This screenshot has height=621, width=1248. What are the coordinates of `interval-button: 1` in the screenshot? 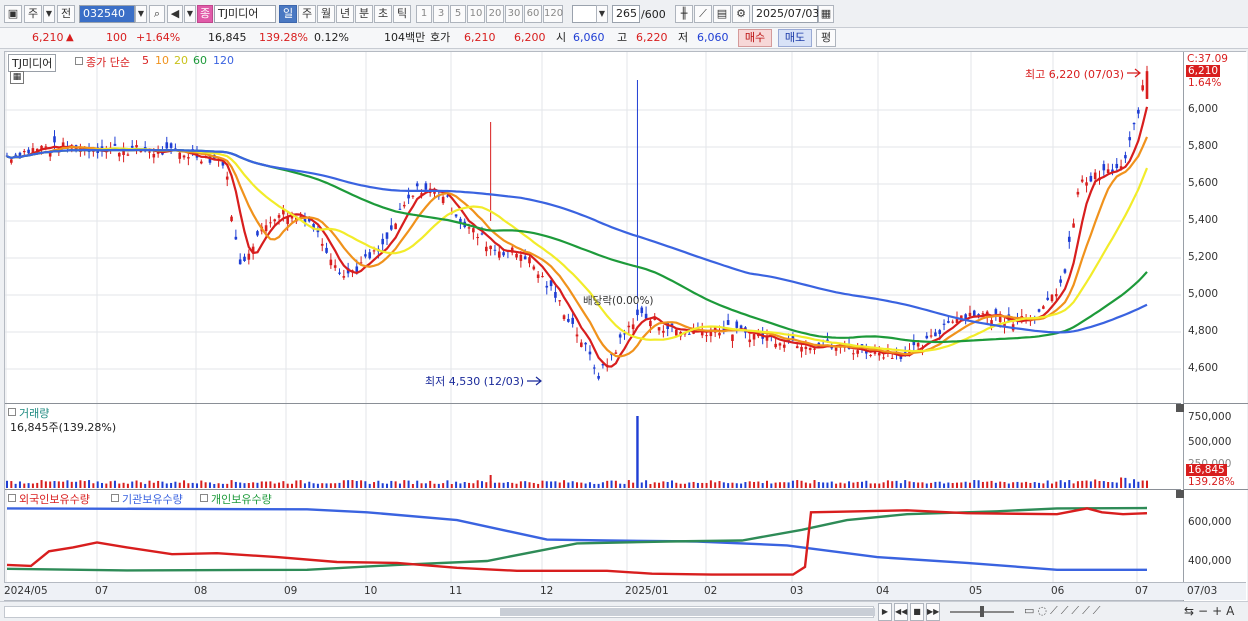 It's located at (424, 14).